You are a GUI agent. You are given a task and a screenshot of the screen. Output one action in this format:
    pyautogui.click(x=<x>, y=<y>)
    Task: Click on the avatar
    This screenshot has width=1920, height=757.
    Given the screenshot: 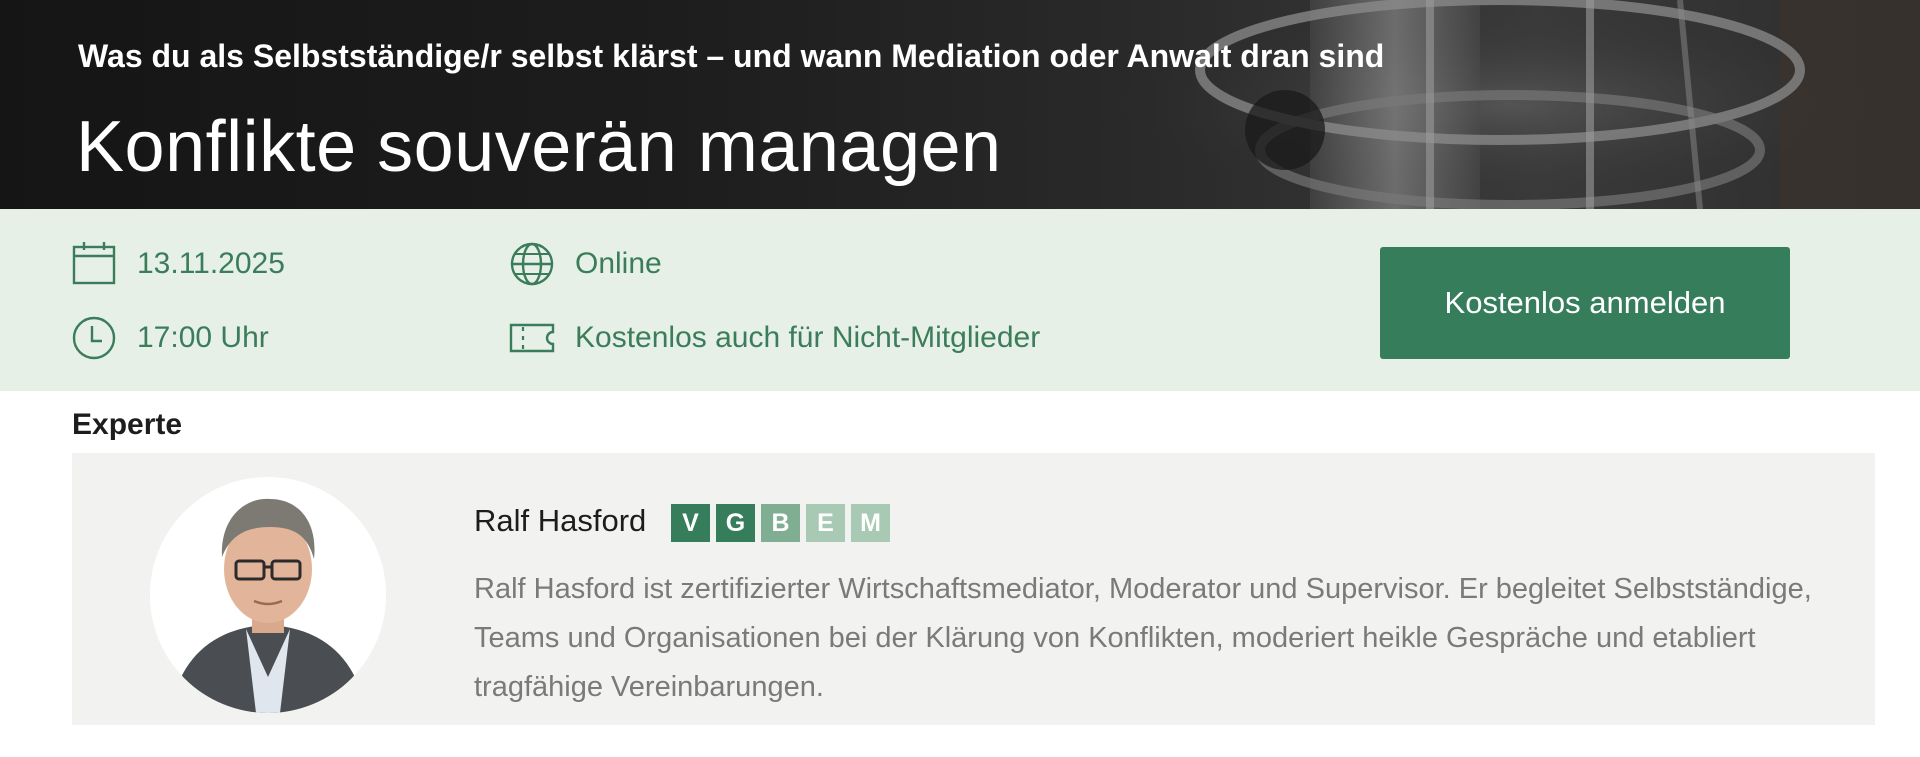 What is the action you would take?
    pyautogui.click(x=268, y=595)
    